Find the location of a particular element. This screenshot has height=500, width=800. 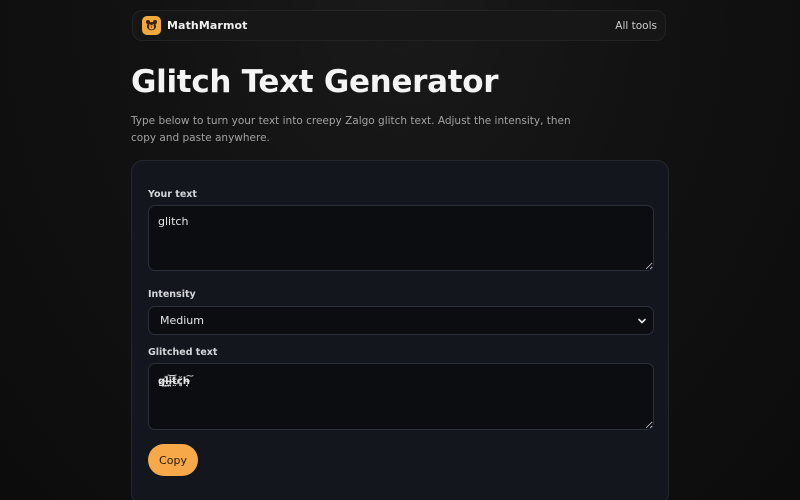

brand: MathMarmot is located at coordinates (195, 25).